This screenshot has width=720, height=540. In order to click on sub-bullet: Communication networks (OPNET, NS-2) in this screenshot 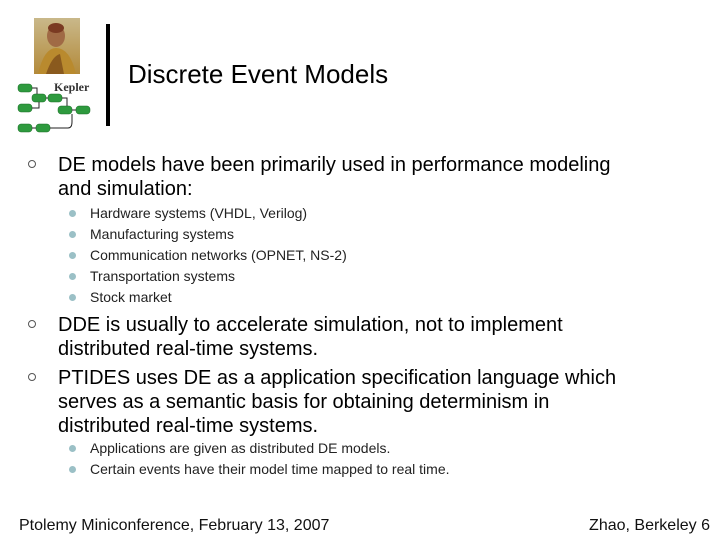, I will do `click(208, 255)`.